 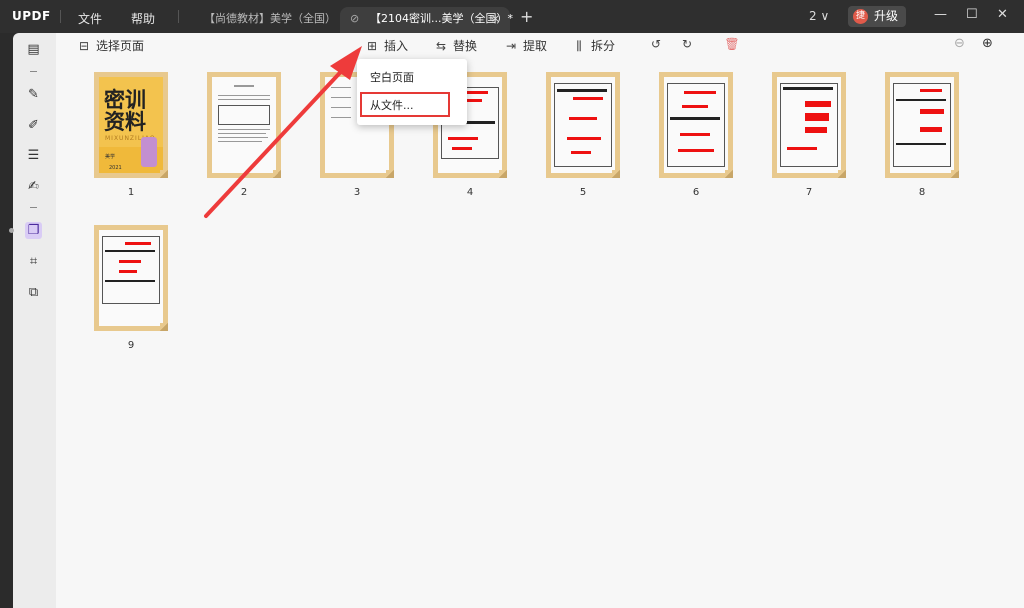 What do you see at coordinates (33, 230) in the screenshot?
I see `organize-pages-icon: ❐` at bounding box center [33, 230].